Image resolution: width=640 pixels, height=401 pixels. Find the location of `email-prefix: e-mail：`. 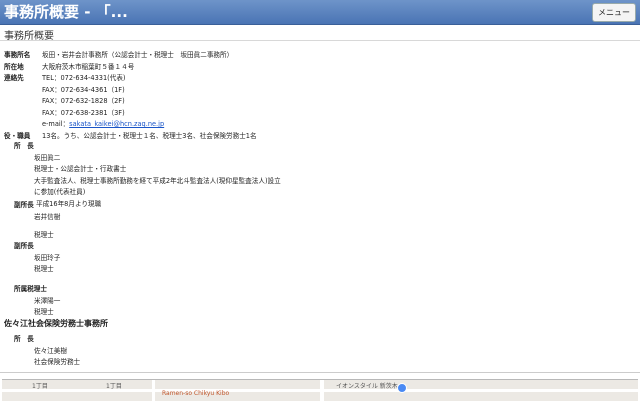

email-prefix: e-mail： is located at coordinates (56, 124).